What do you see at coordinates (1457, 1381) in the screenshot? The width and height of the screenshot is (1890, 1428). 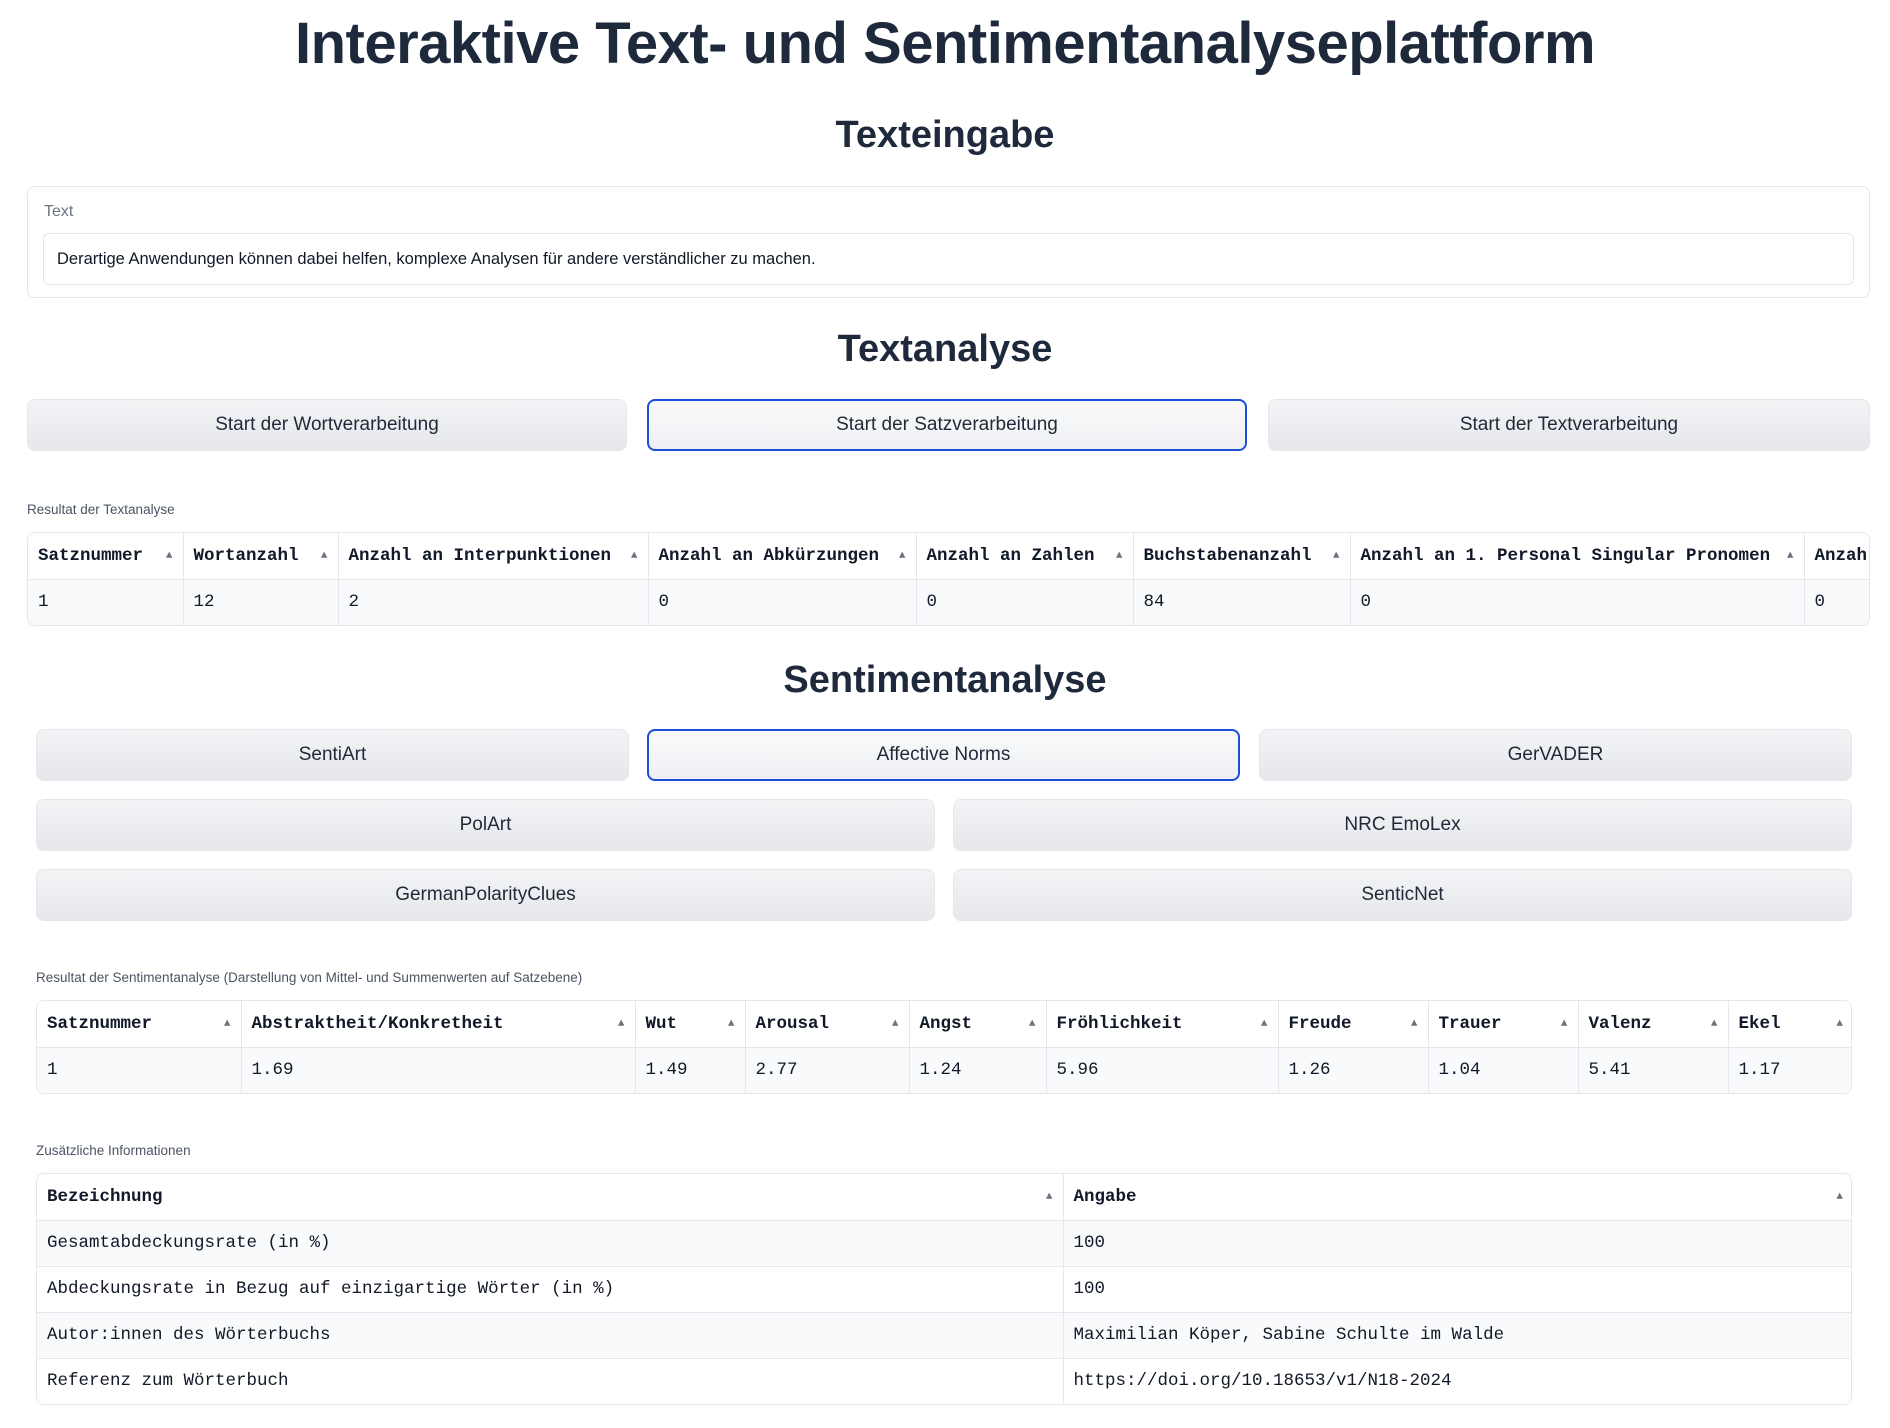 I see `table-cell: https://doi.org/10.18653/v1/N18-2024` at bounding box center [1457, 1381].